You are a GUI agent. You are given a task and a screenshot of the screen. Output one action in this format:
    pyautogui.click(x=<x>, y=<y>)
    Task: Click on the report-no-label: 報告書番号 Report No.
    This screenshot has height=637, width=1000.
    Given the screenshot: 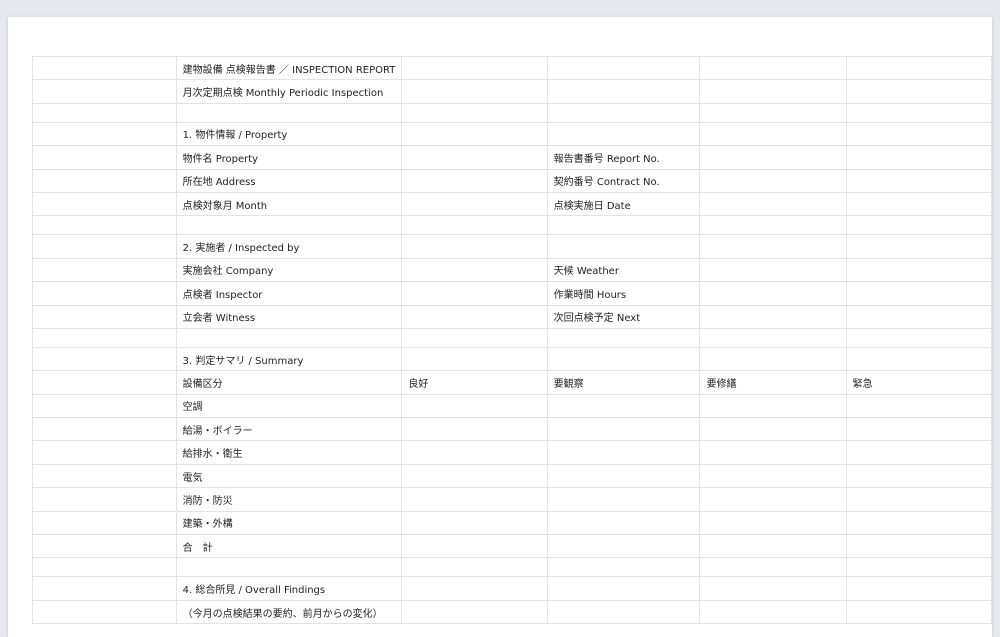 What is the action you would take?
    pyautogui.click(x=623, y=157)
    